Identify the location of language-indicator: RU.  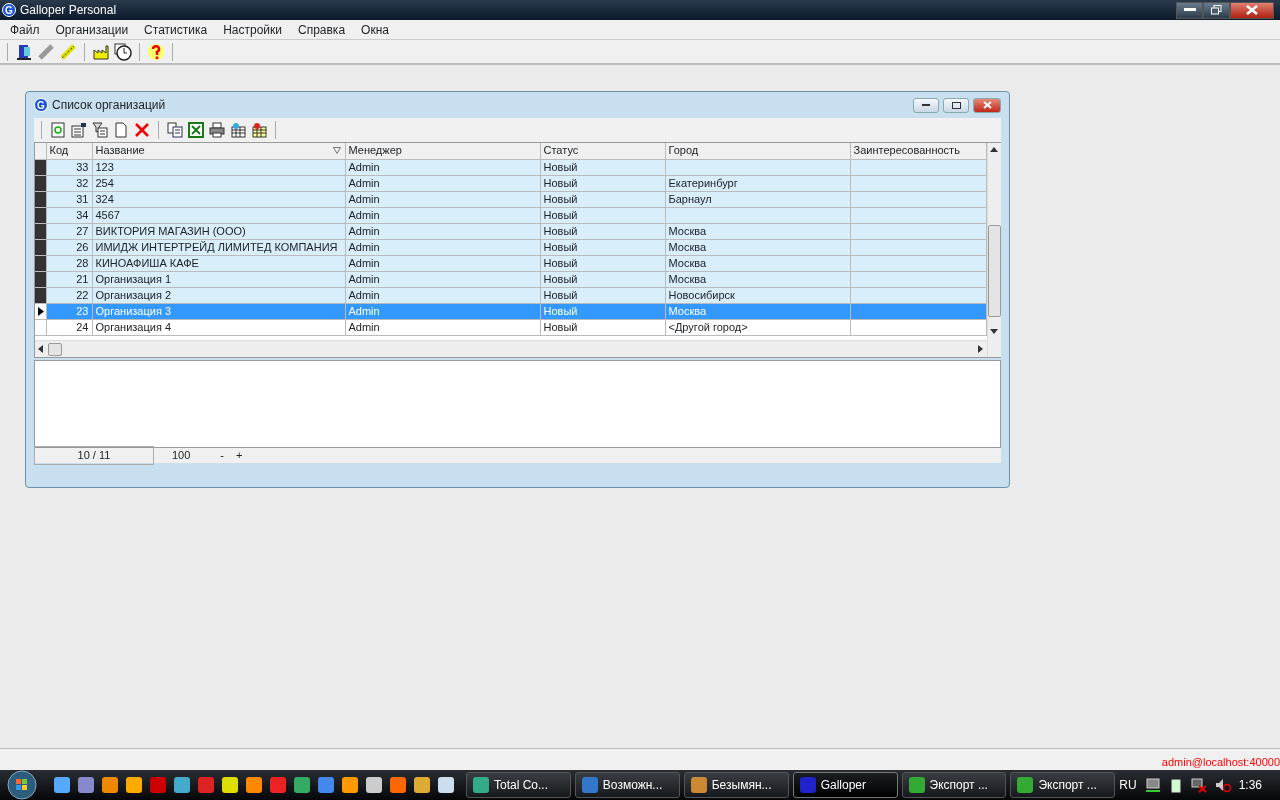
(1128, 785).